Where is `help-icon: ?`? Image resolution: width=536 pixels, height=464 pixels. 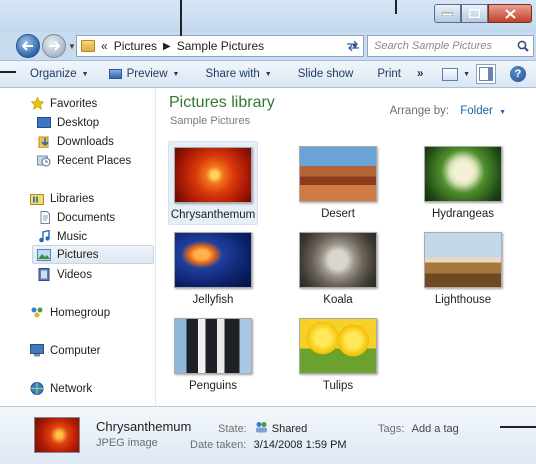
help-icon: ? is located at coordinates (518, 74).